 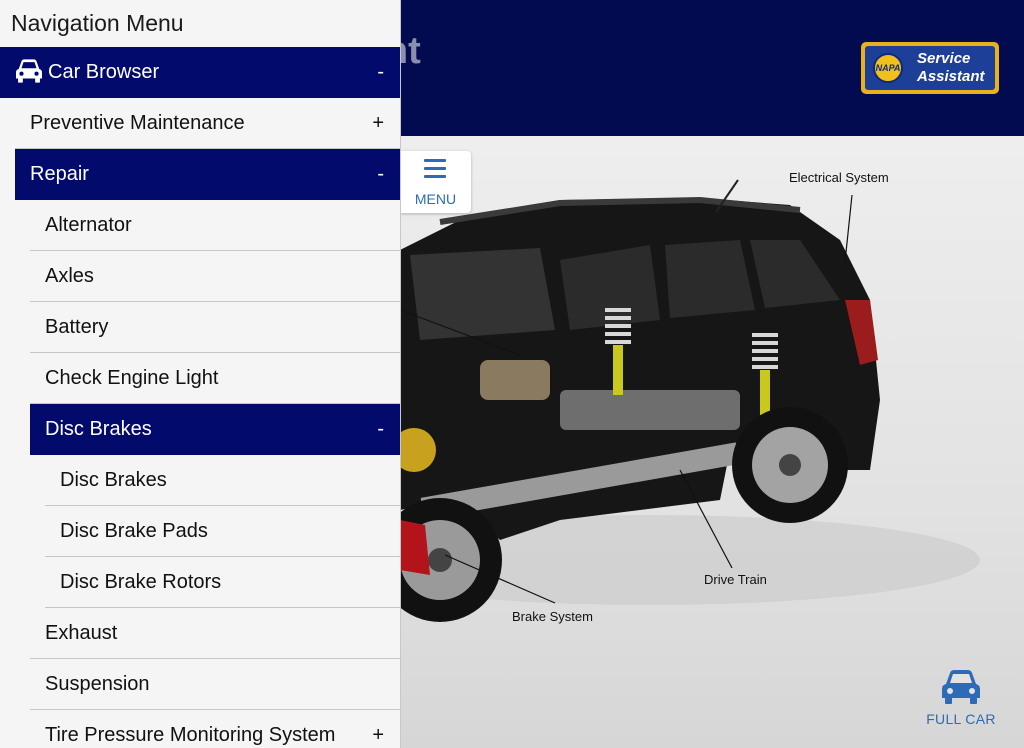 What do you see at coordinates (222, 480) in the screenshot?
I see `nav-item-disc-brakes-sub: Disc Brakes` at bounding box center [222, 480].